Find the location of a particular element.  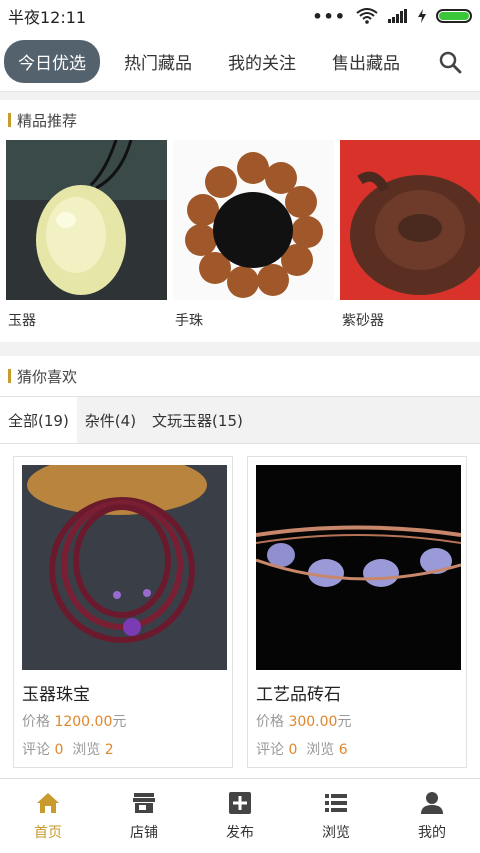

filter-wenwan-jade: 文玩玉器(15) is located at coordinates (312, 420).